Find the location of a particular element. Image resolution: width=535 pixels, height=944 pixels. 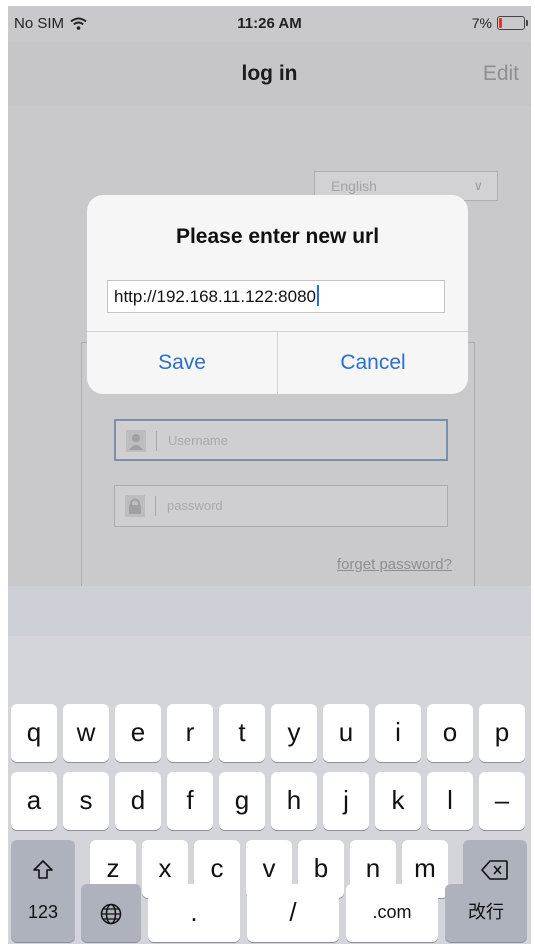

key-y: y is located at coordinates (294, 733).